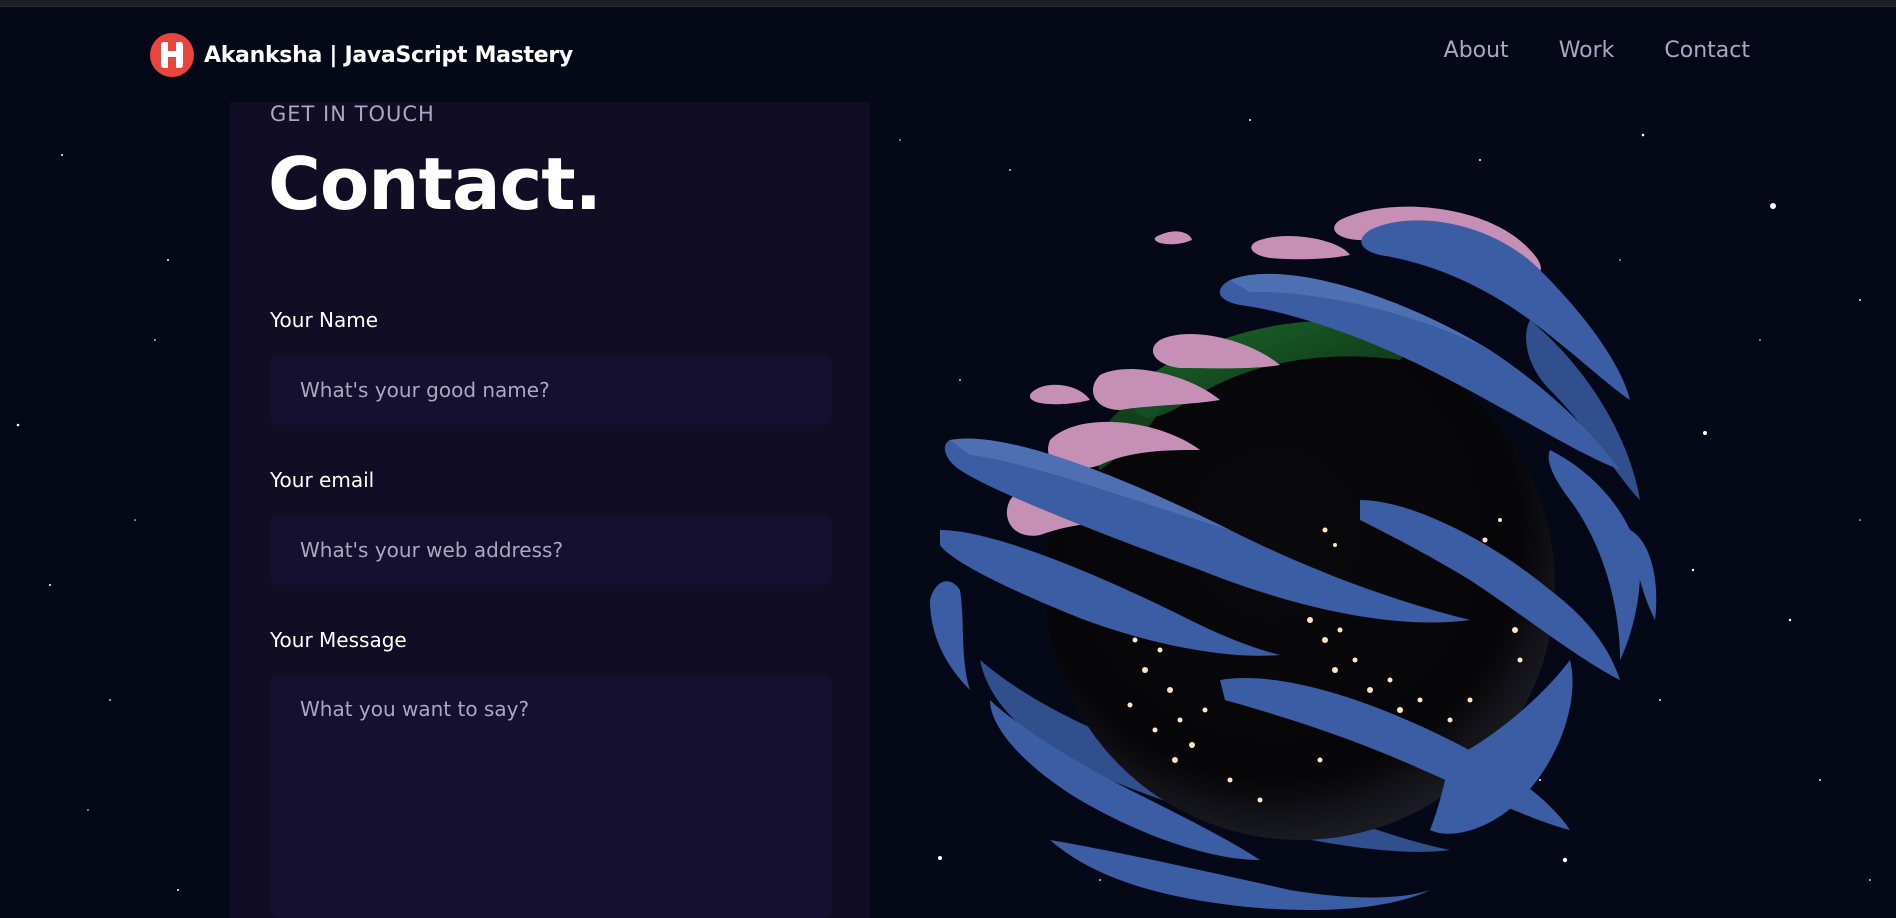  I want to click on nav-links: About Work Contact, so click(1597, 50).